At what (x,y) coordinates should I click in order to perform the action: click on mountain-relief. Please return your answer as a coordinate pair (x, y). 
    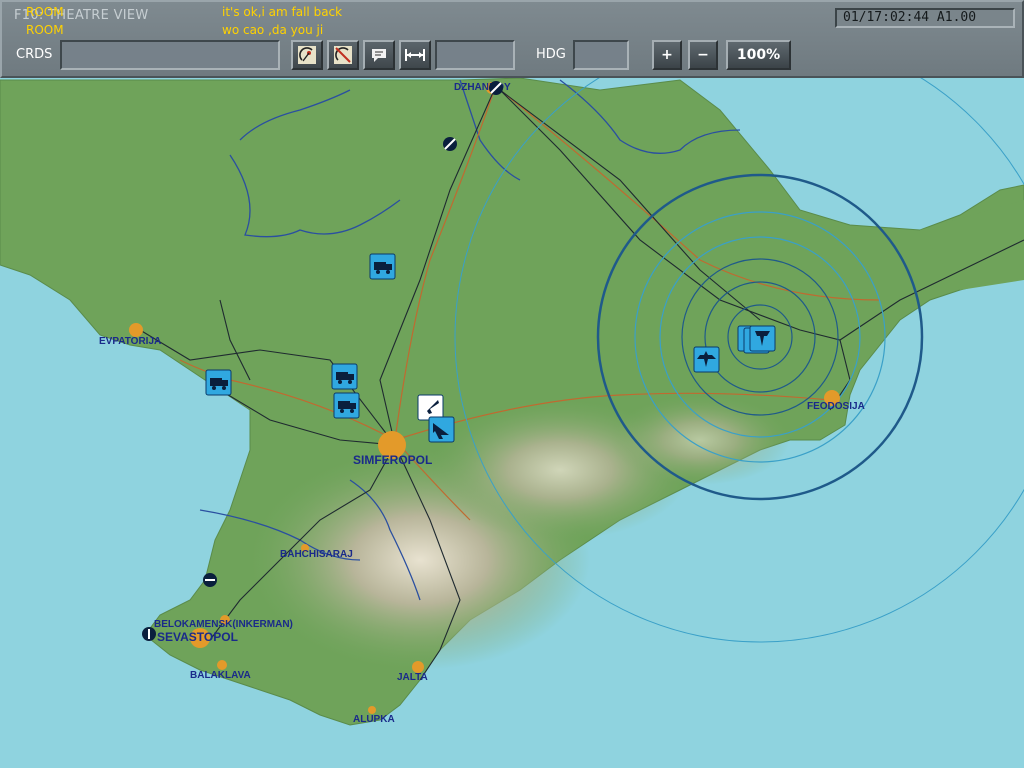
    Looking at the image, I should click on (700, 440).